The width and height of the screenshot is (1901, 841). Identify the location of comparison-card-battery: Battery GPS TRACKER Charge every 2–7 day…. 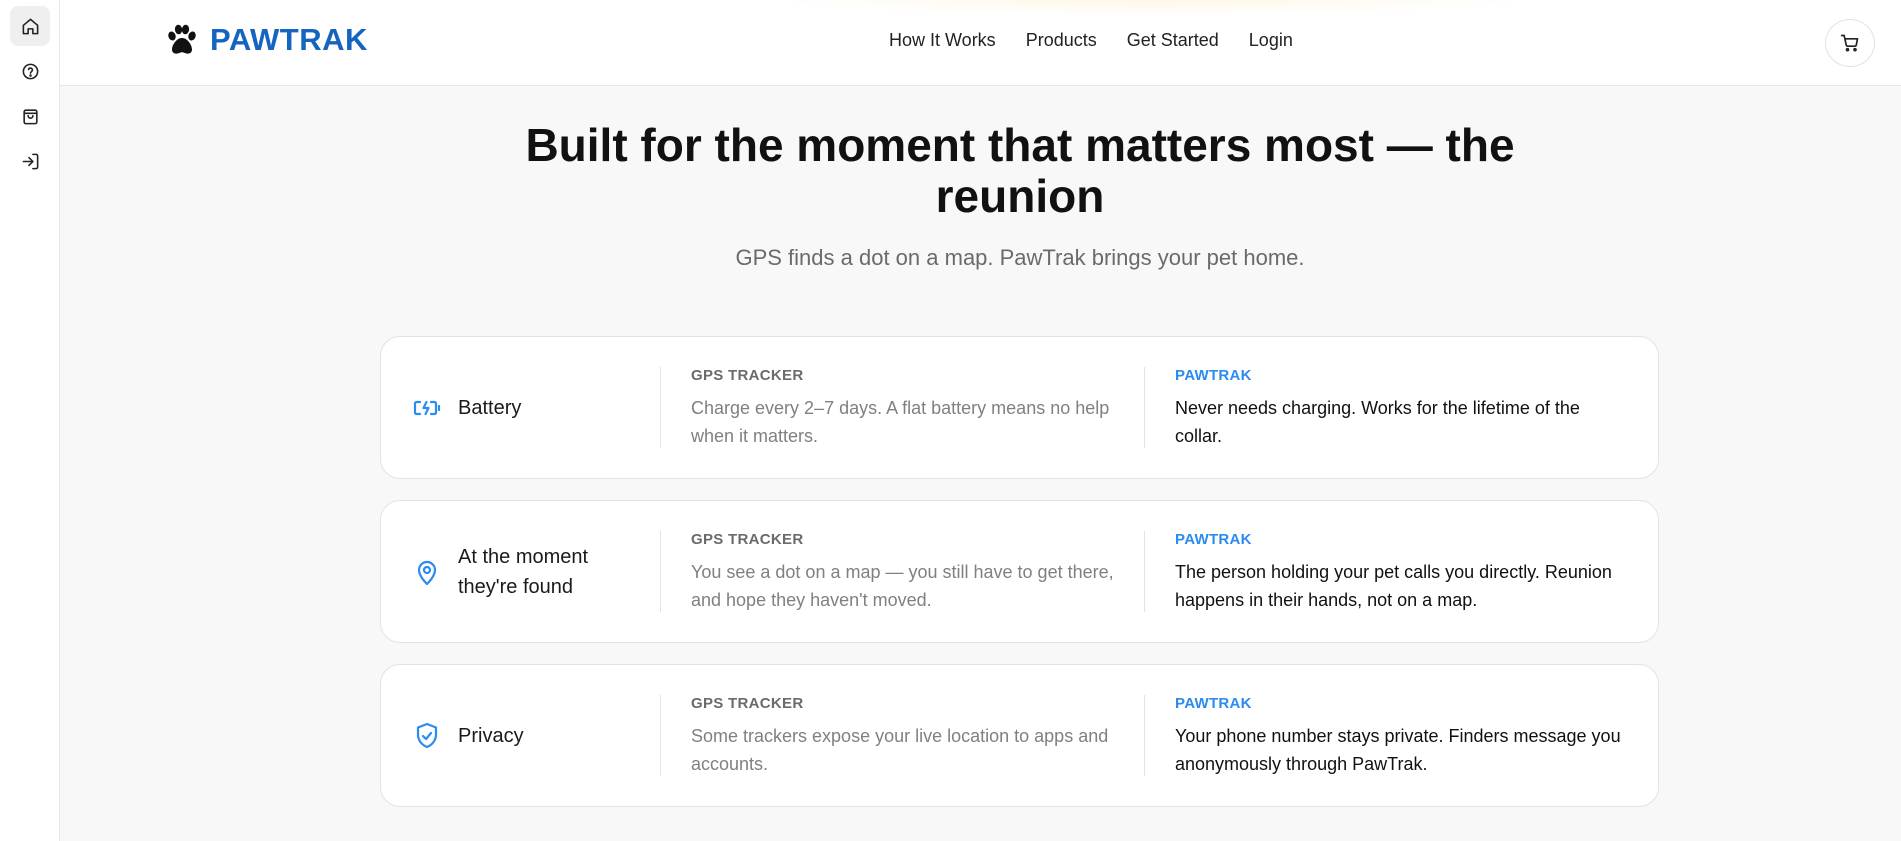
(1019, 407).